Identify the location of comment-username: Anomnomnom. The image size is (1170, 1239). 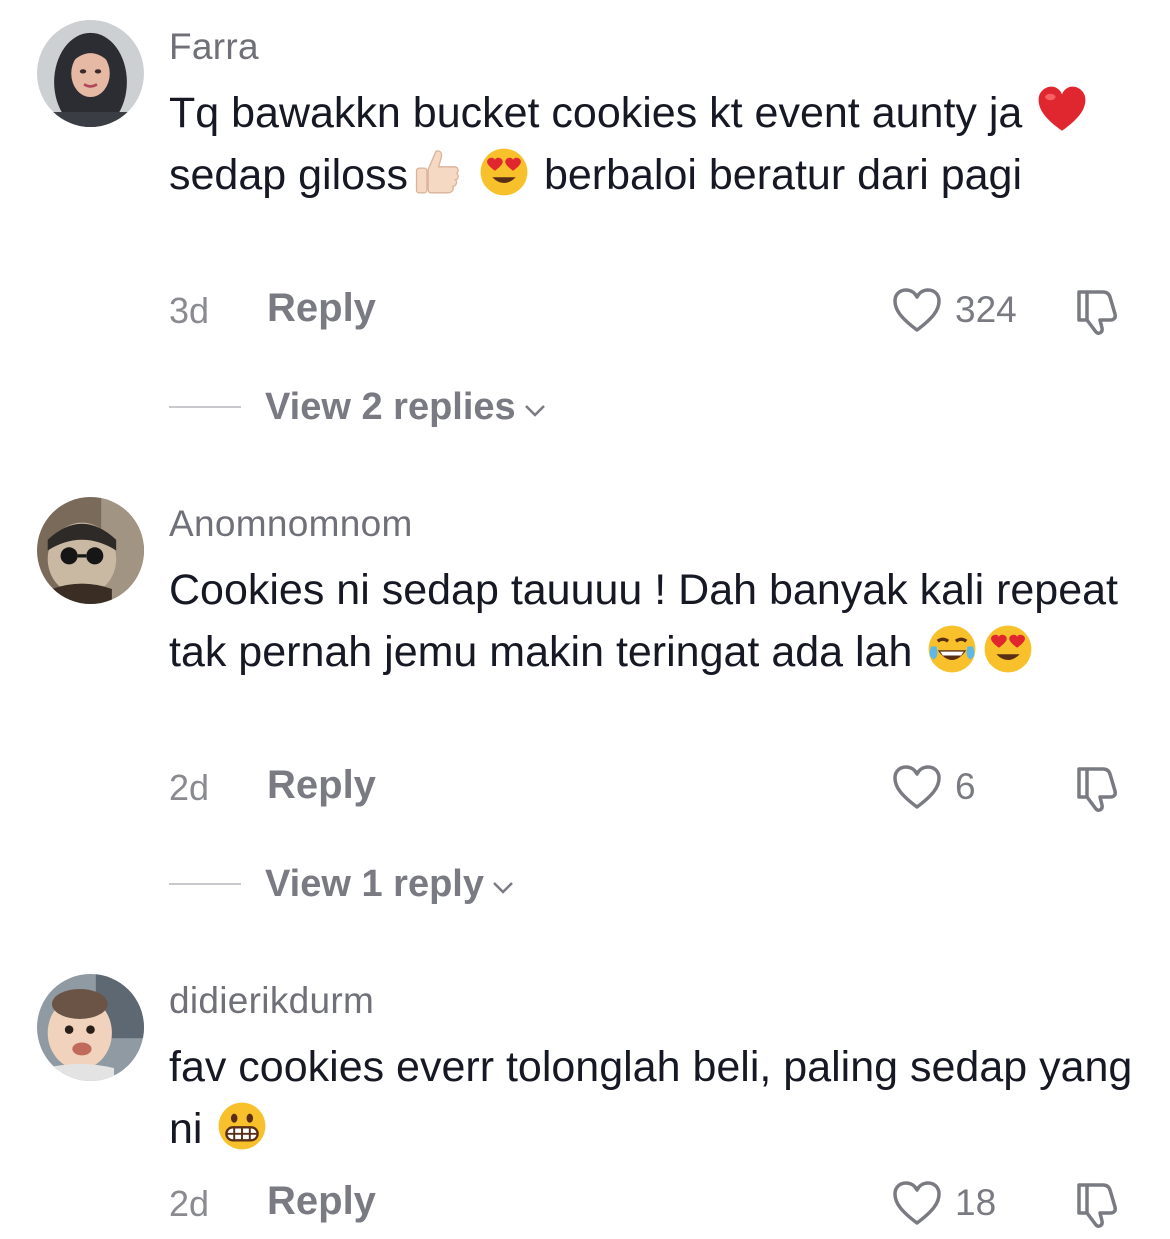
(291, 524).